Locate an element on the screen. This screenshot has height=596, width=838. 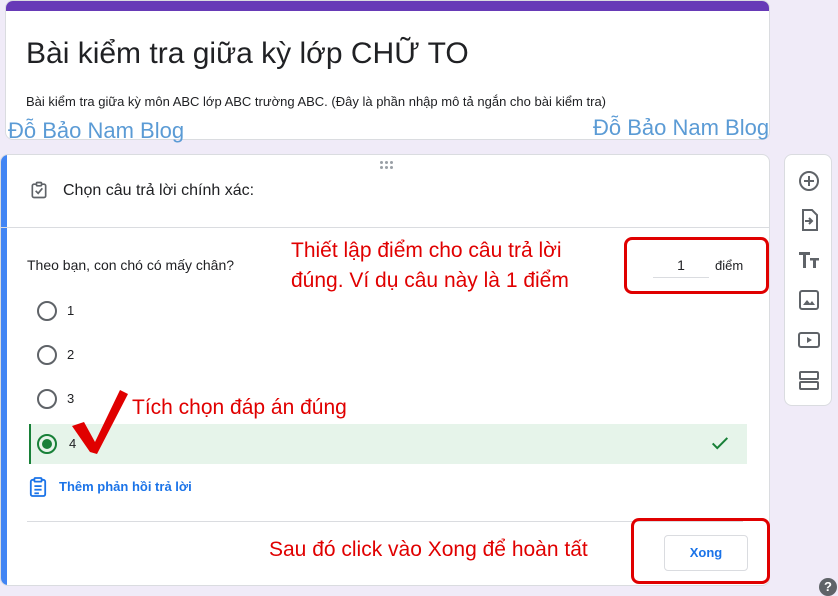
watermark-right: Đỗ Bảo Nam Blog is located at coordinates (681, 127).